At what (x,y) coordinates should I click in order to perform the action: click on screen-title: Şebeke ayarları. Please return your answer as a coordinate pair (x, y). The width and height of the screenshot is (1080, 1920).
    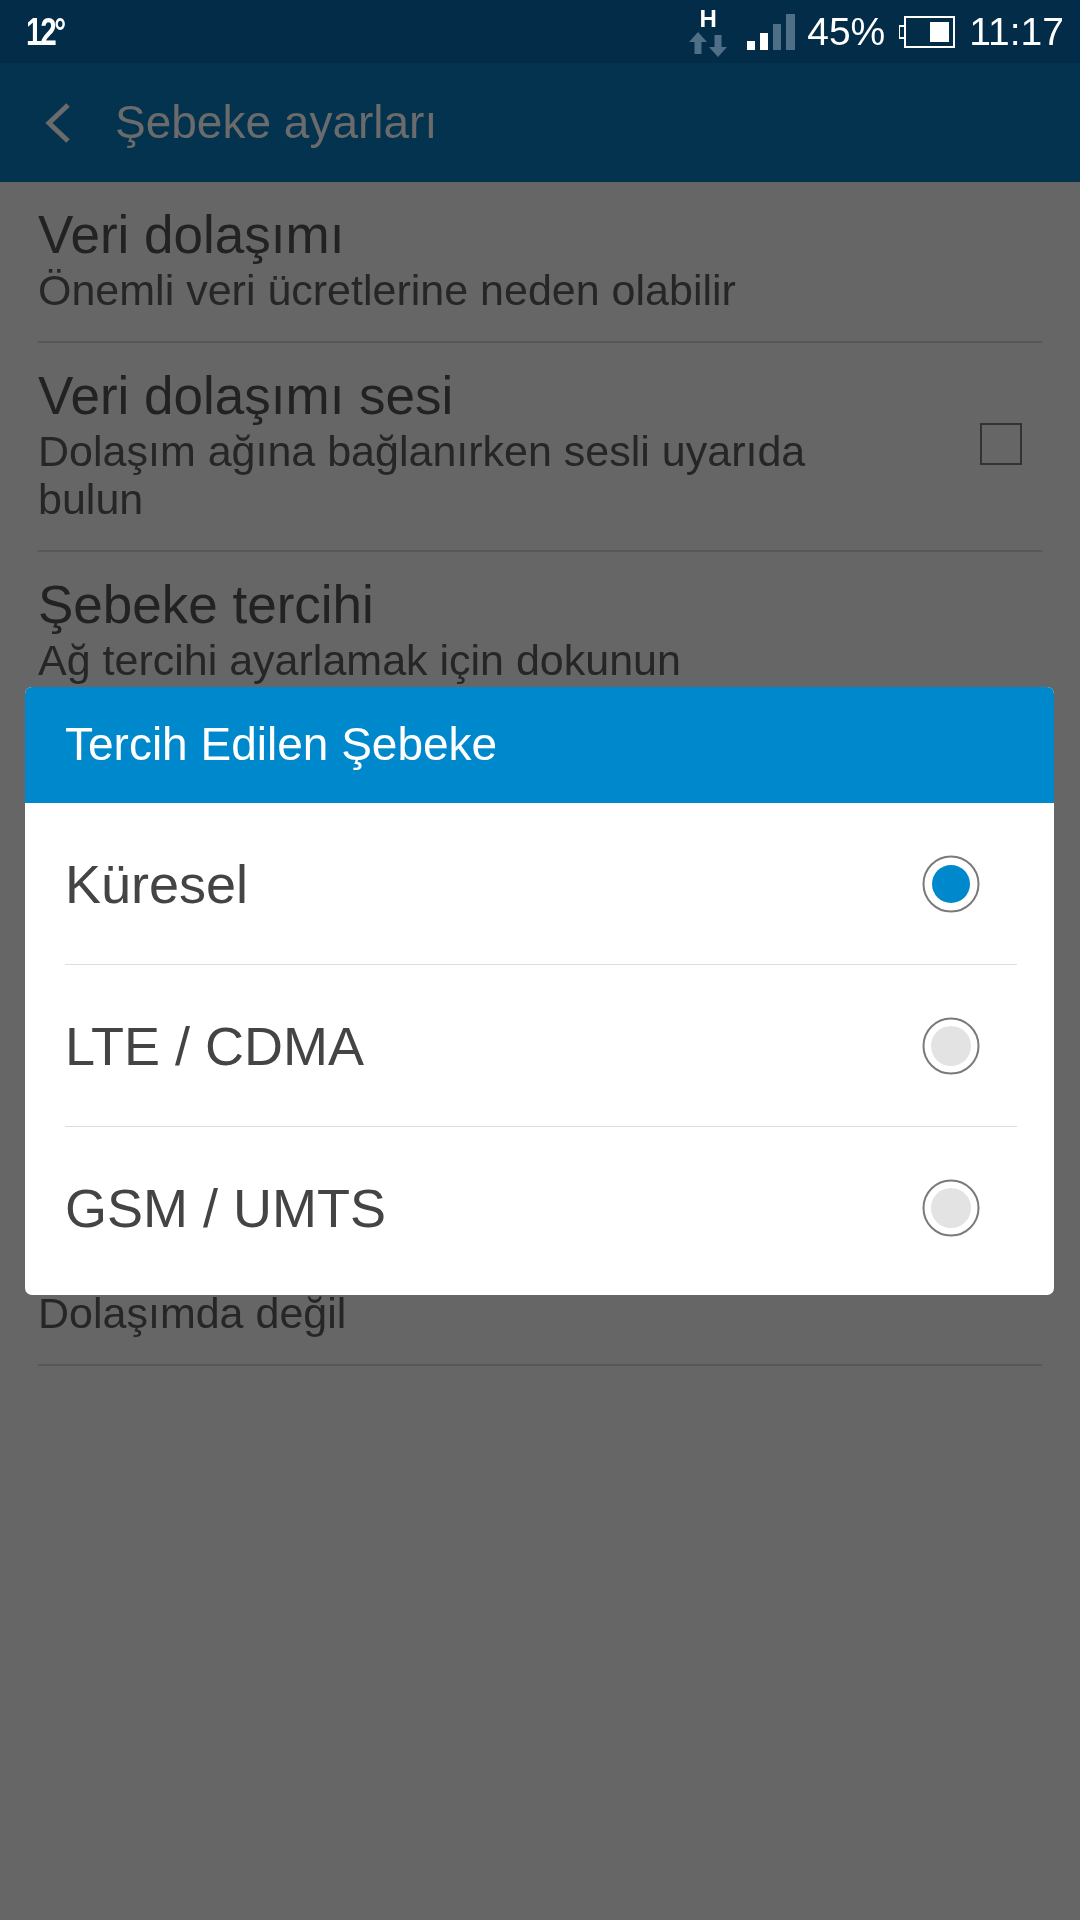
    Looking at the image, I should click on (276, 122).